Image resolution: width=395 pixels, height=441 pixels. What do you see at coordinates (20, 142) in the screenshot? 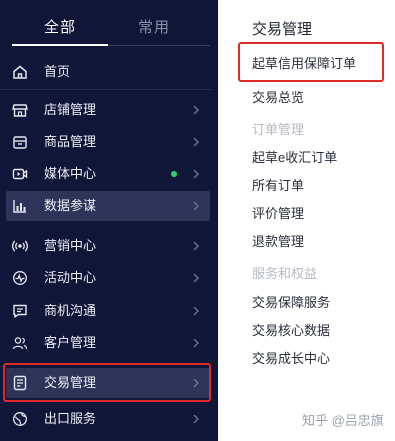
I see `product-box-icon` at bounding box center [20, 142].